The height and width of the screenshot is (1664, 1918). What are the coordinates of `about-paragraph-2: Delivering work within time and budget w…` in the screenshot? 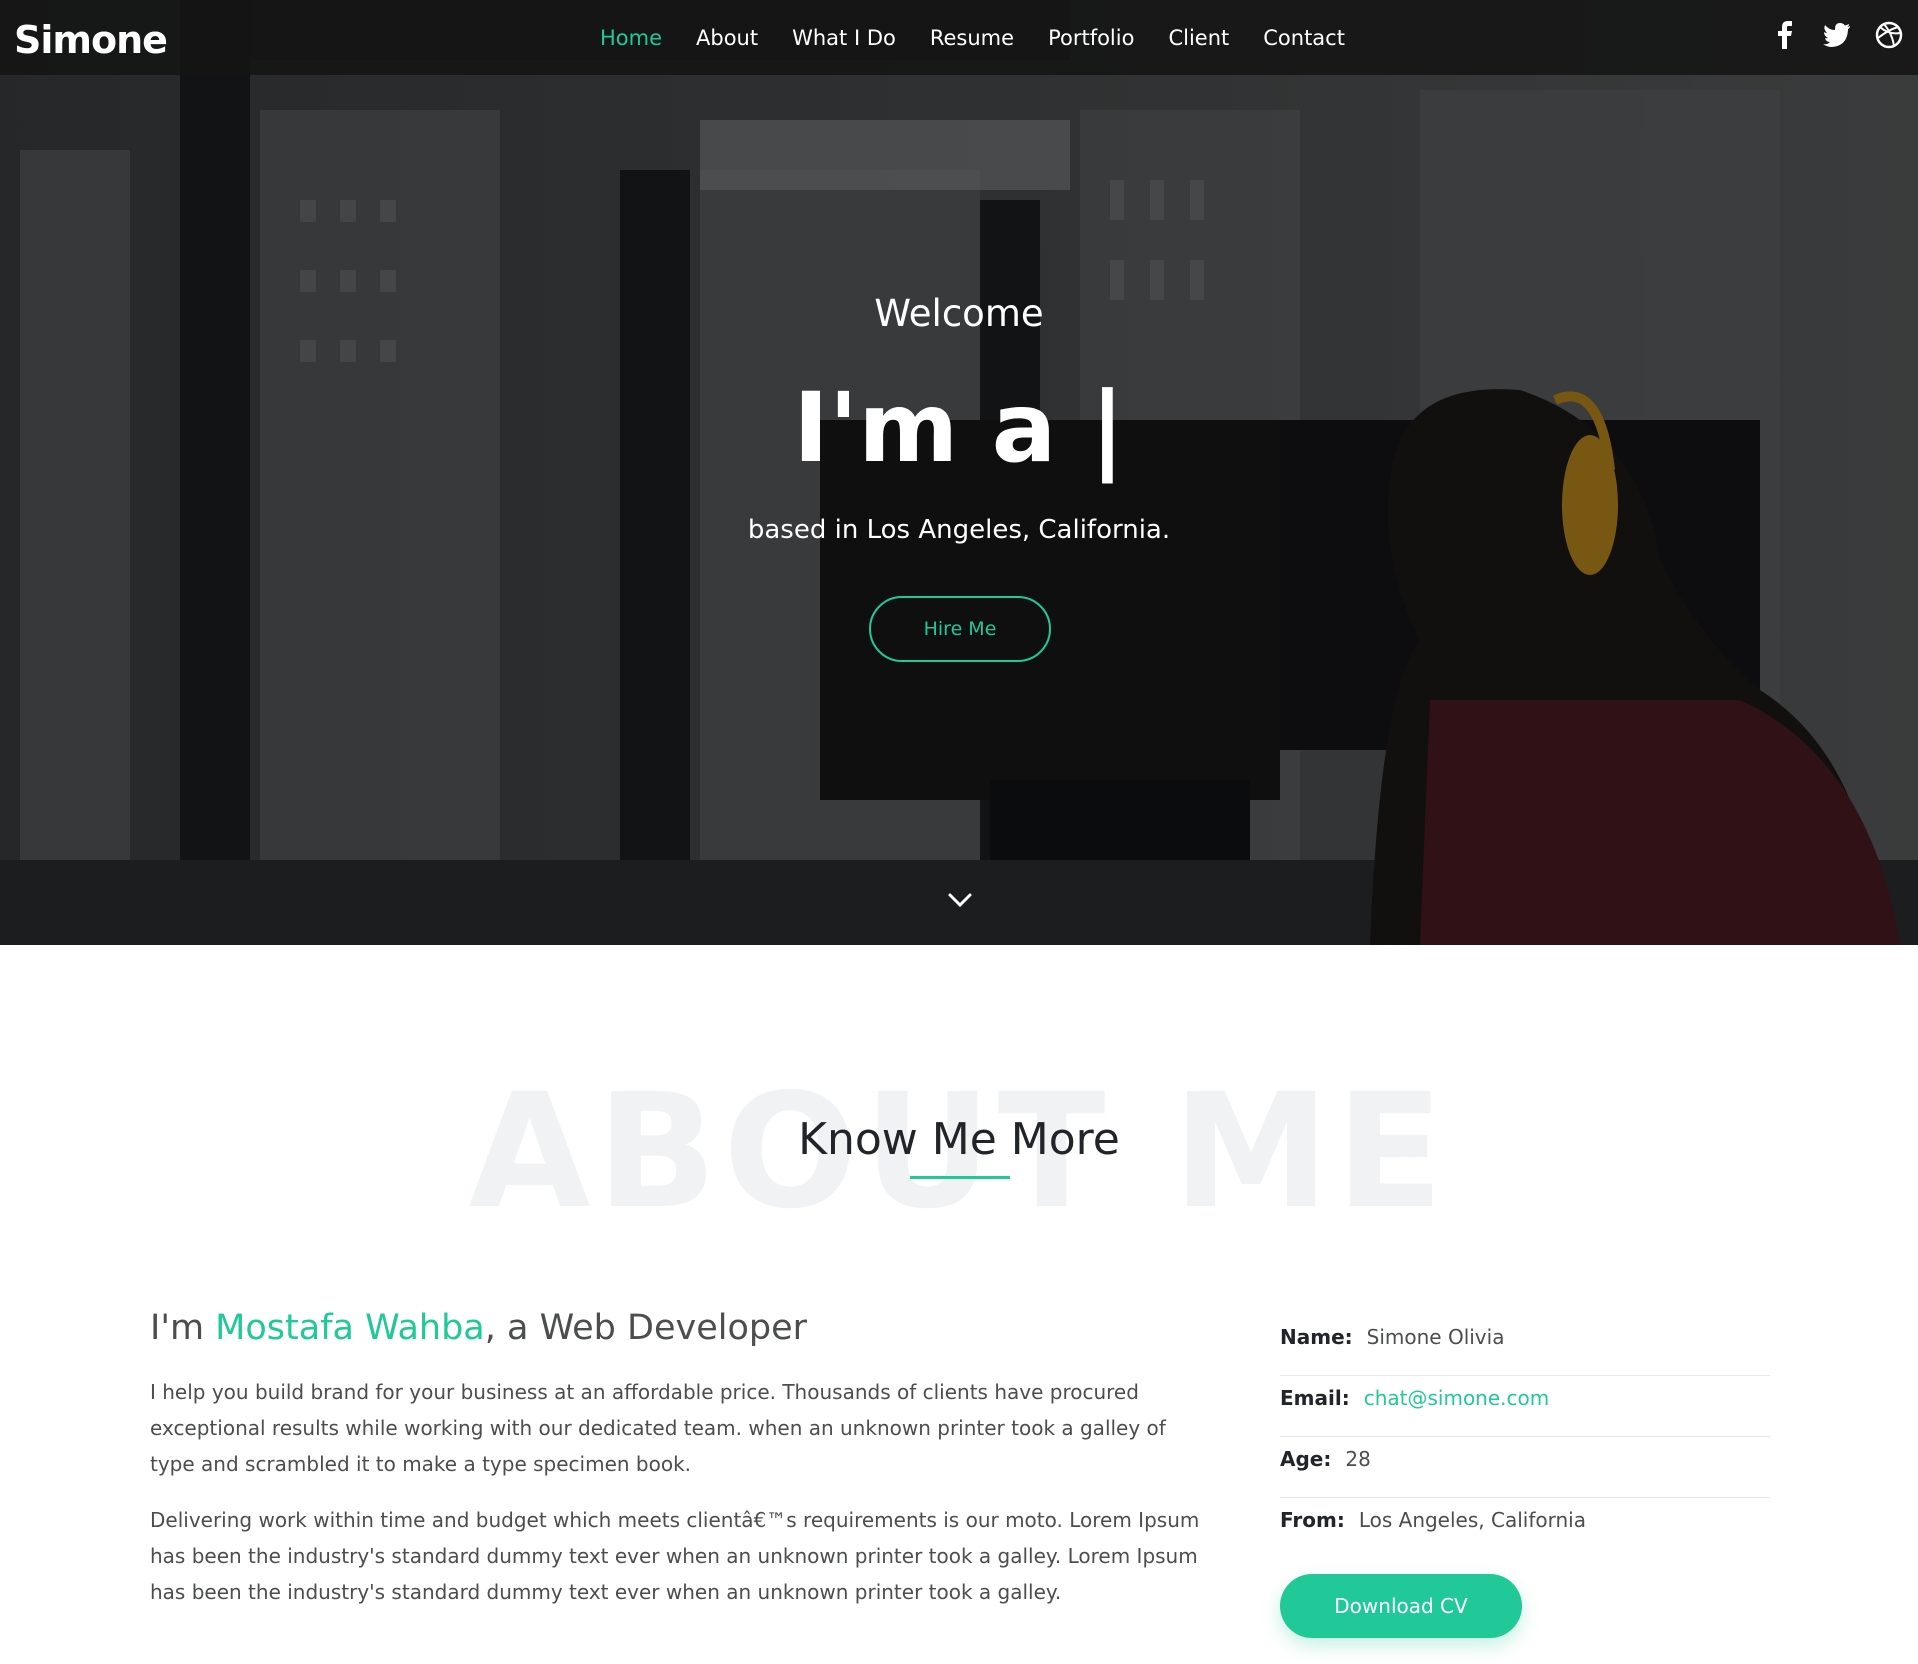 It's located at (675, 1556).